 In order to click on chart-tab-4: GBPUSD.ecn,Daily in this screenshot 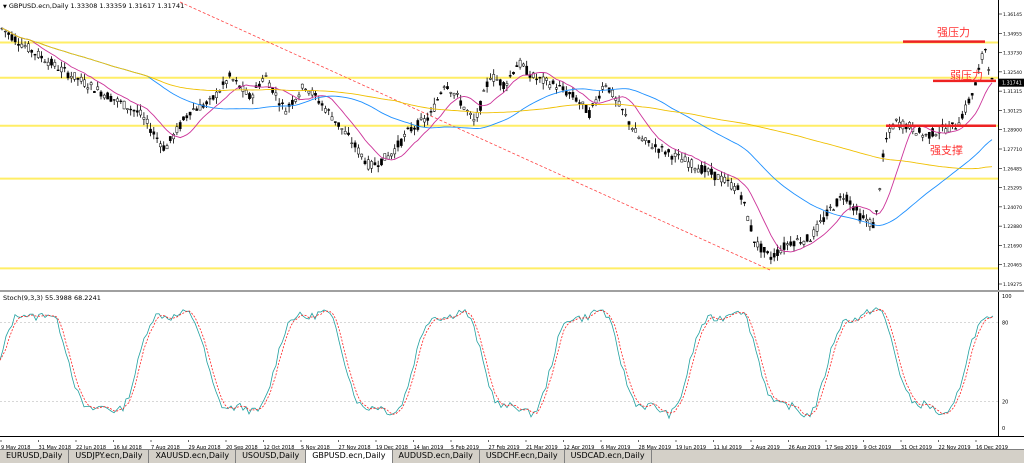, I will do `click(349, 456)`.